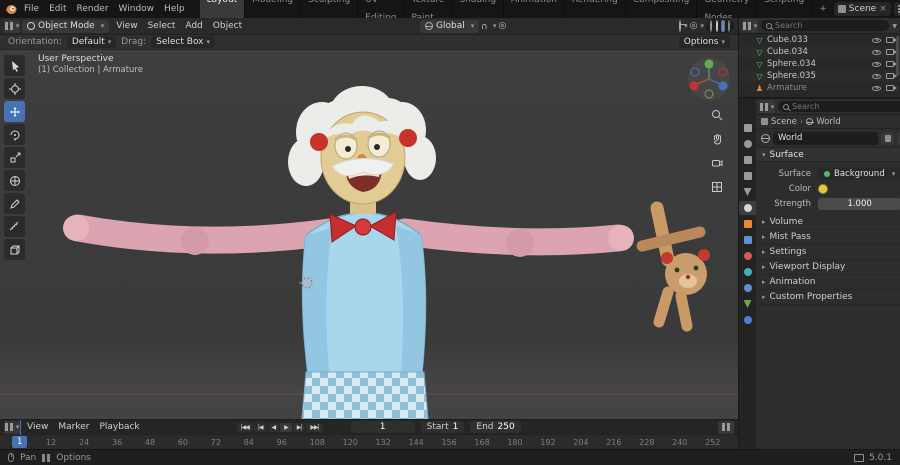 This screenshot has width=900, height=465. Describe the element at coordinates (846, 106) in the screenshot. I see `properties-search-input` at that location.